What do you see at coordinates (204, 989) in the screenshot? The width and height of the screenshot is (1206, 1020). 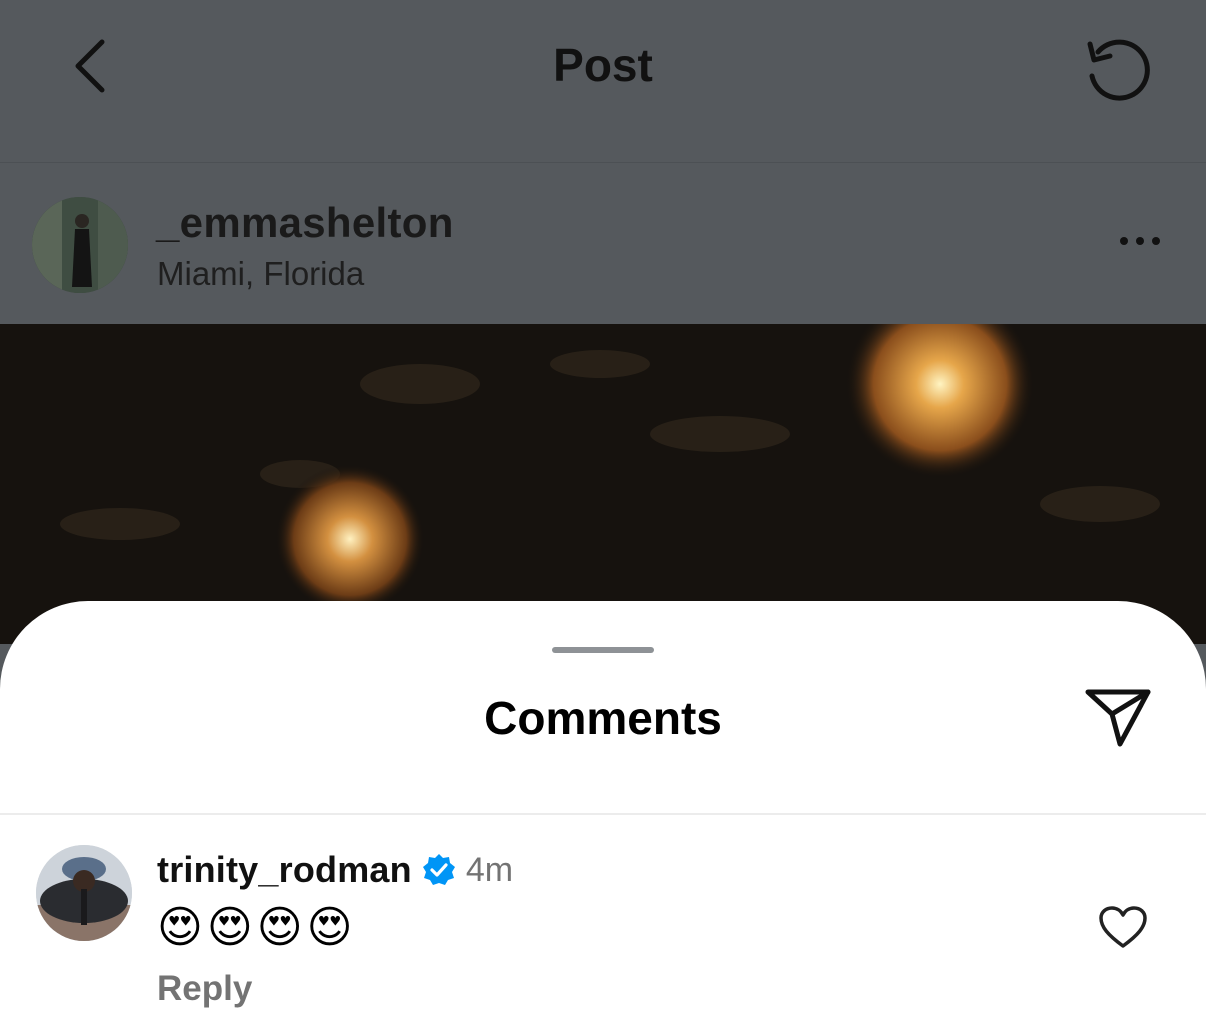 I see `reply-button: Reply` at bounding box center [204, 989].